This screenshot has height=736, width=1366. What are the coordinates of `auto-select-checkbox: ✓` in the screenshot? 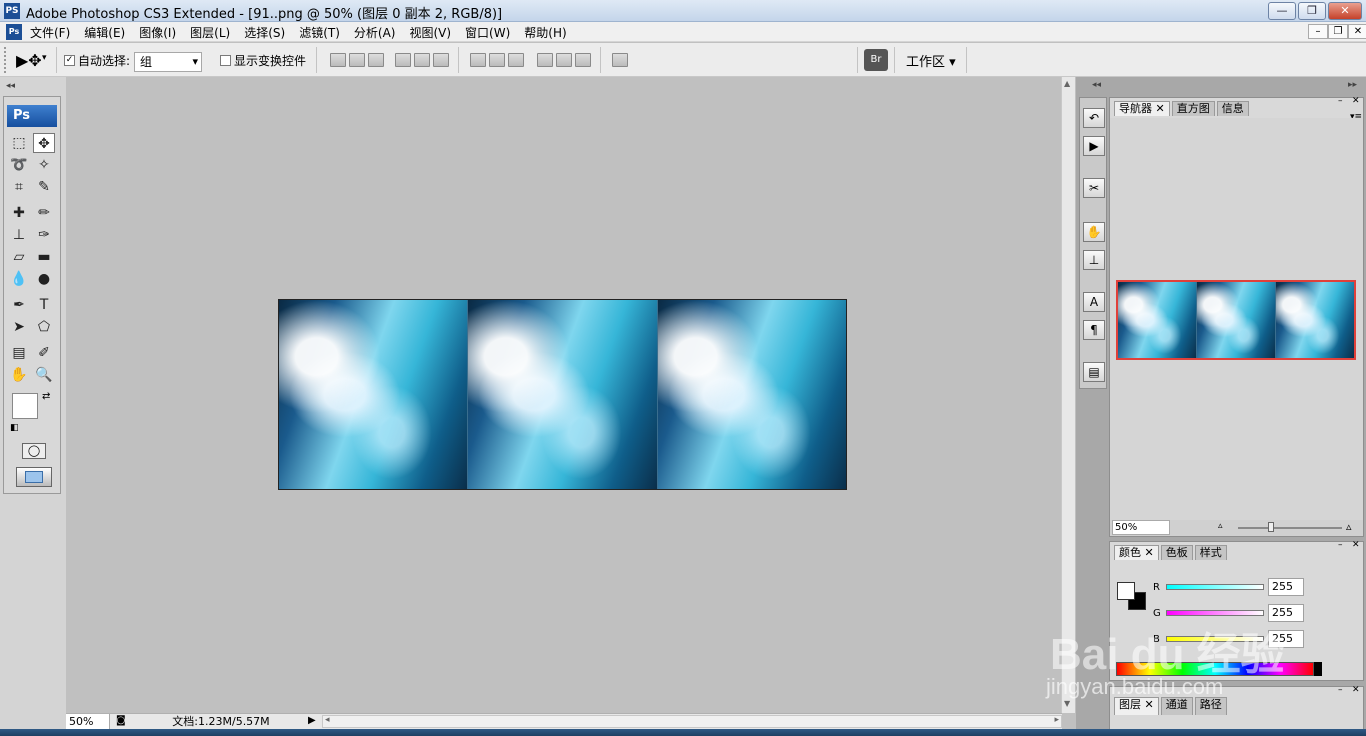 It's located at (69, 60).